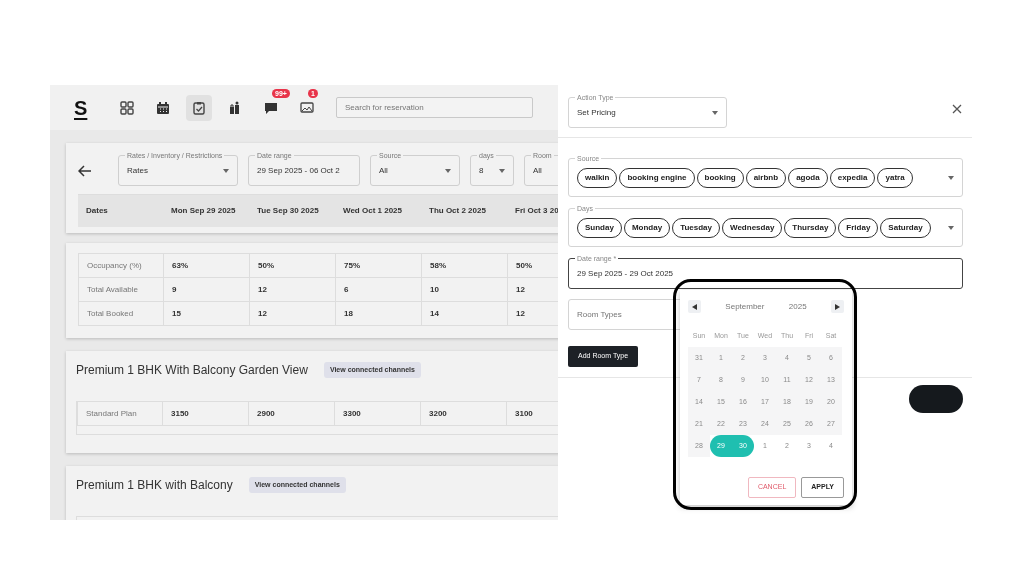 The image size is (1024, 576). I want to click on table-cell: 6, so click(379, 290).